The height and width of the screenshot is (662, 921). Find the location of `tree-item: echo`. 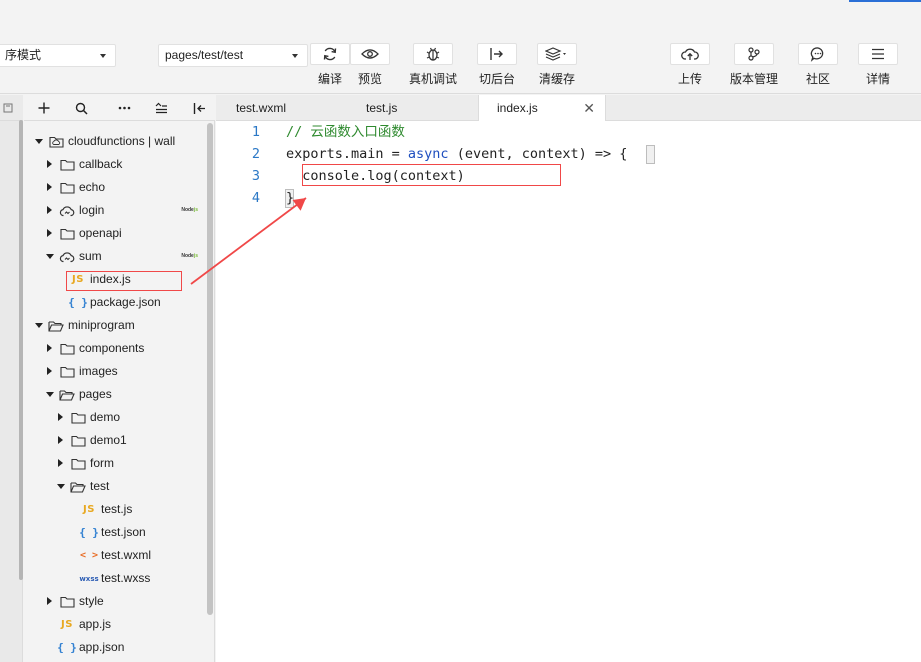

tree-item: echo is located at coordinates (114, 187).